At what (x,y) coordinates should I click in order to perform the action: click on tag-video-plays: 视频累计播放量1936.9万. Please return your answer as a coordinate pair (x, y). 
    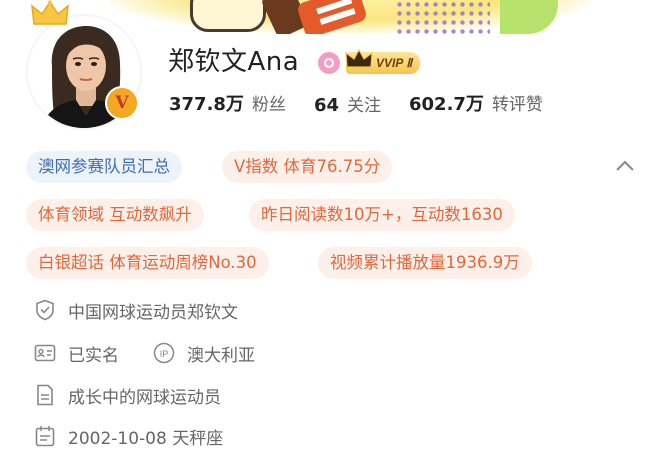
    Looking at the image, I should click on (425, 263).